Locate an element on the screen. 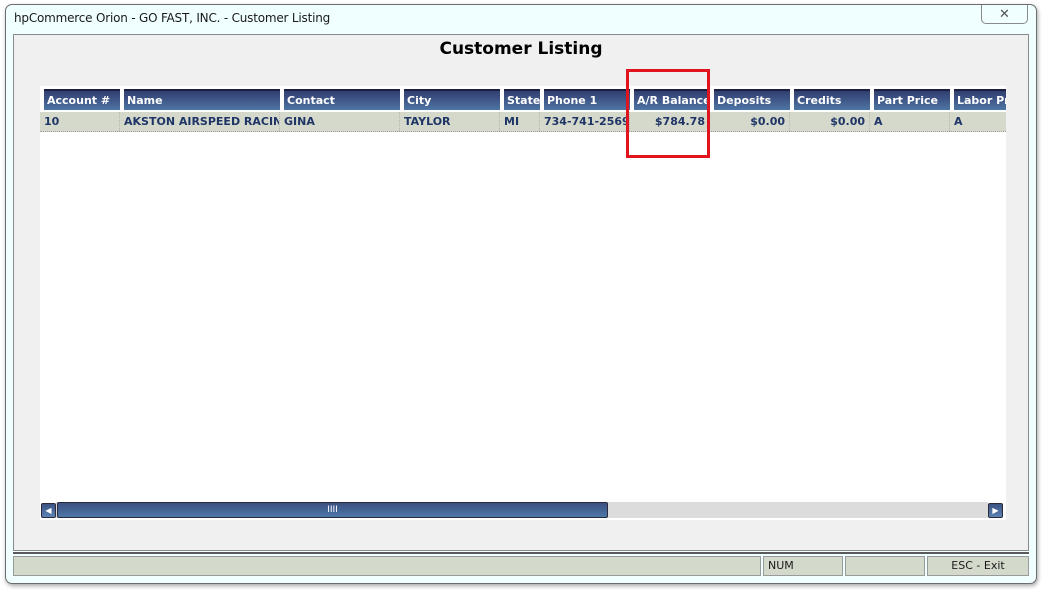  status-pane-main is located at coordinates (387, 566).